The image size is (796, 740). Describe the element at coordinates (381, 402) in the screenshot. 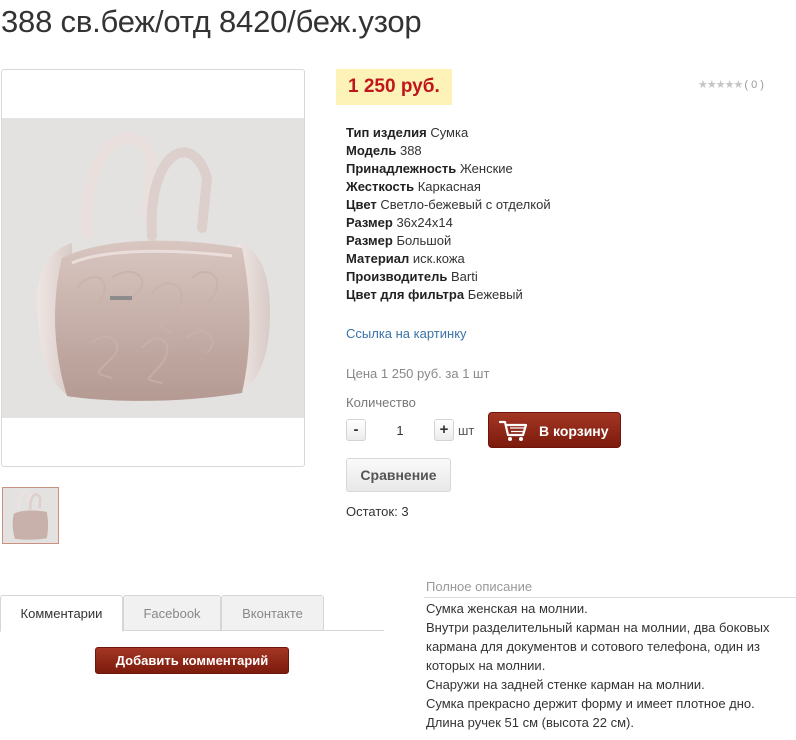

I see `quantity-label: Количество` at that location.